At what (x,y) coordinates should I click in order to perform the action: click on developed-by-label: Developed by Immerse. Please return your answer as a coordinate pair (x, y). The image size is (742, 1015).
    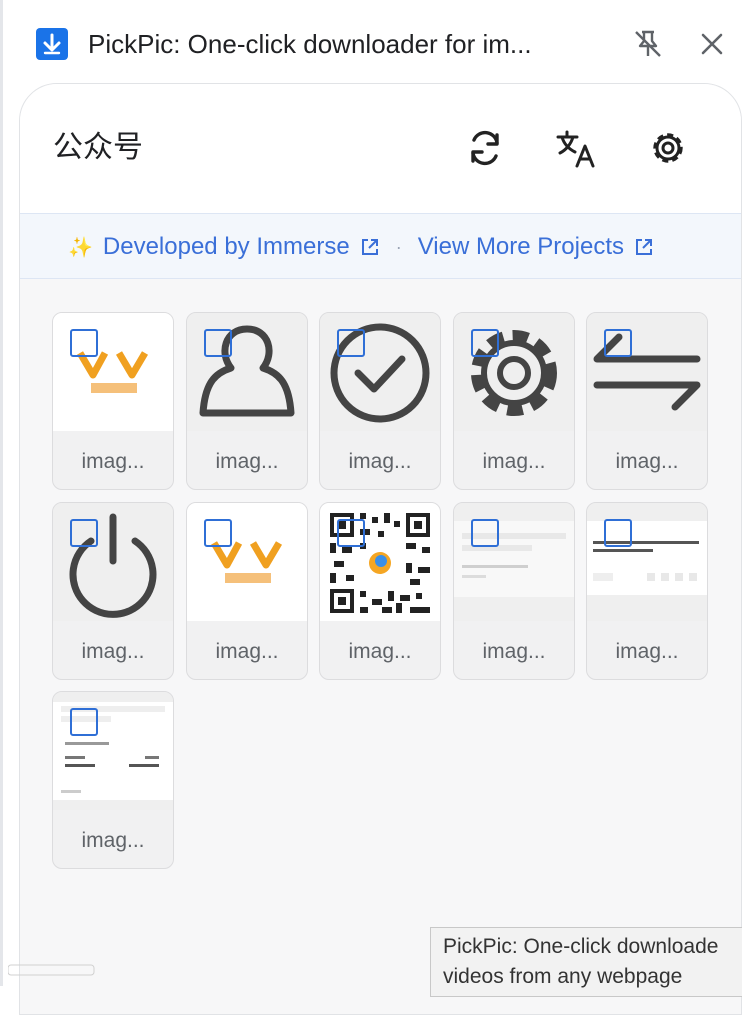
    Looking at the image, I should click on (226, 246).